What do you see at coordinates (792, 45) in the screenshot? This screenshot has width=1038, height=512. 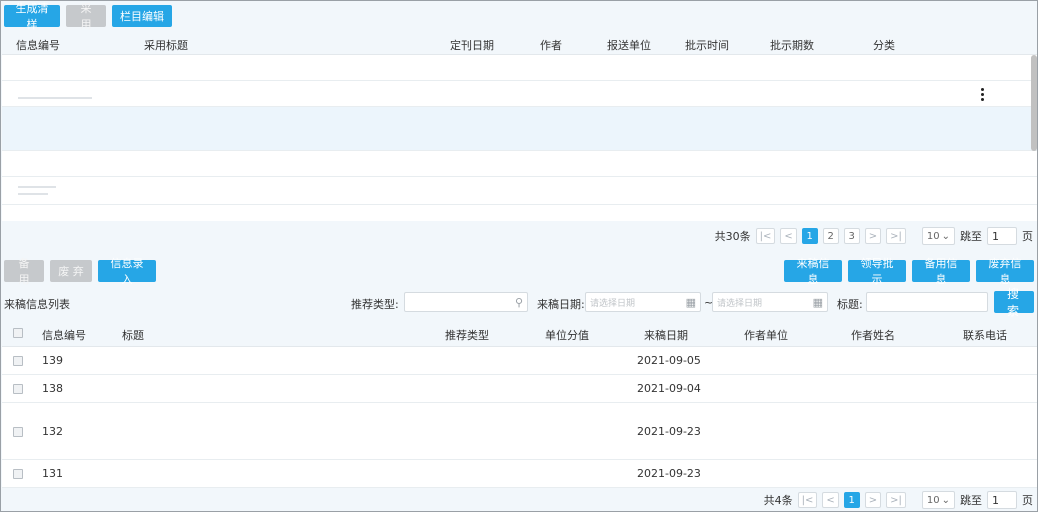 I see `column-header-instruction-issue: 批示期数` at bounding box center [792, 45].